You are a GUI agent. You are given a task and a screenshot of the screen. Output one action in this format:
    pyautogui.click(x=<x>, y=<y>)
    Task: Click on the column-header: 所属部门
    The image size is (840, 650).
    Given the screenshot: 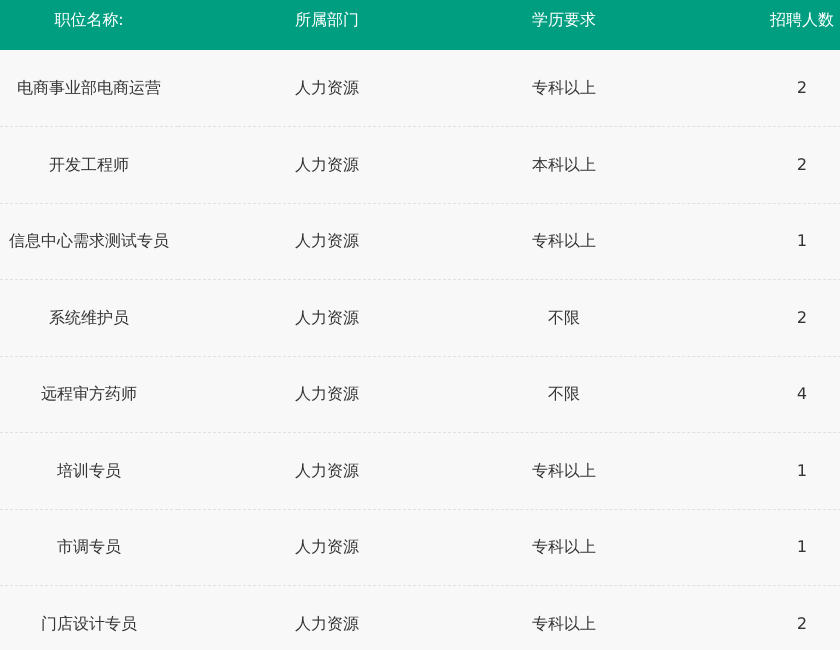 What is the action you would take?
    pyautogui.click(x=327, y=19)
    